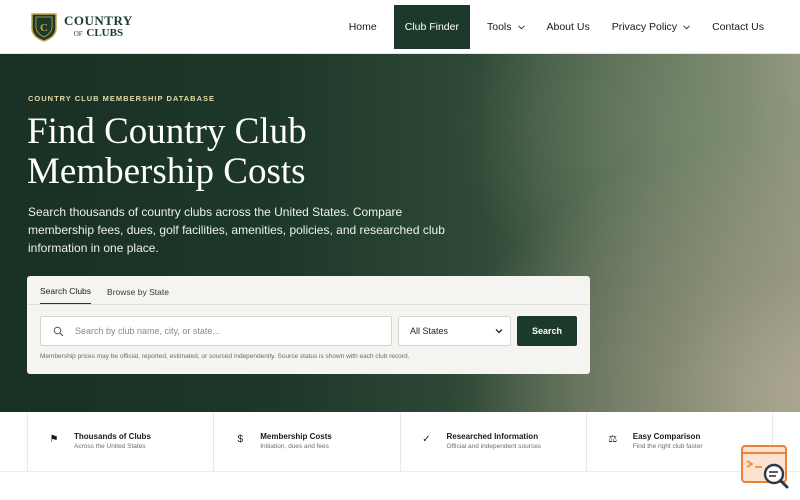 The height and width of the screenshot is (500, 800). What do you see at coordinates (294, 446) in the screenshot?
I see `feature-subtitle: Initiation, dues and fees` at bounding box center [294, 446].